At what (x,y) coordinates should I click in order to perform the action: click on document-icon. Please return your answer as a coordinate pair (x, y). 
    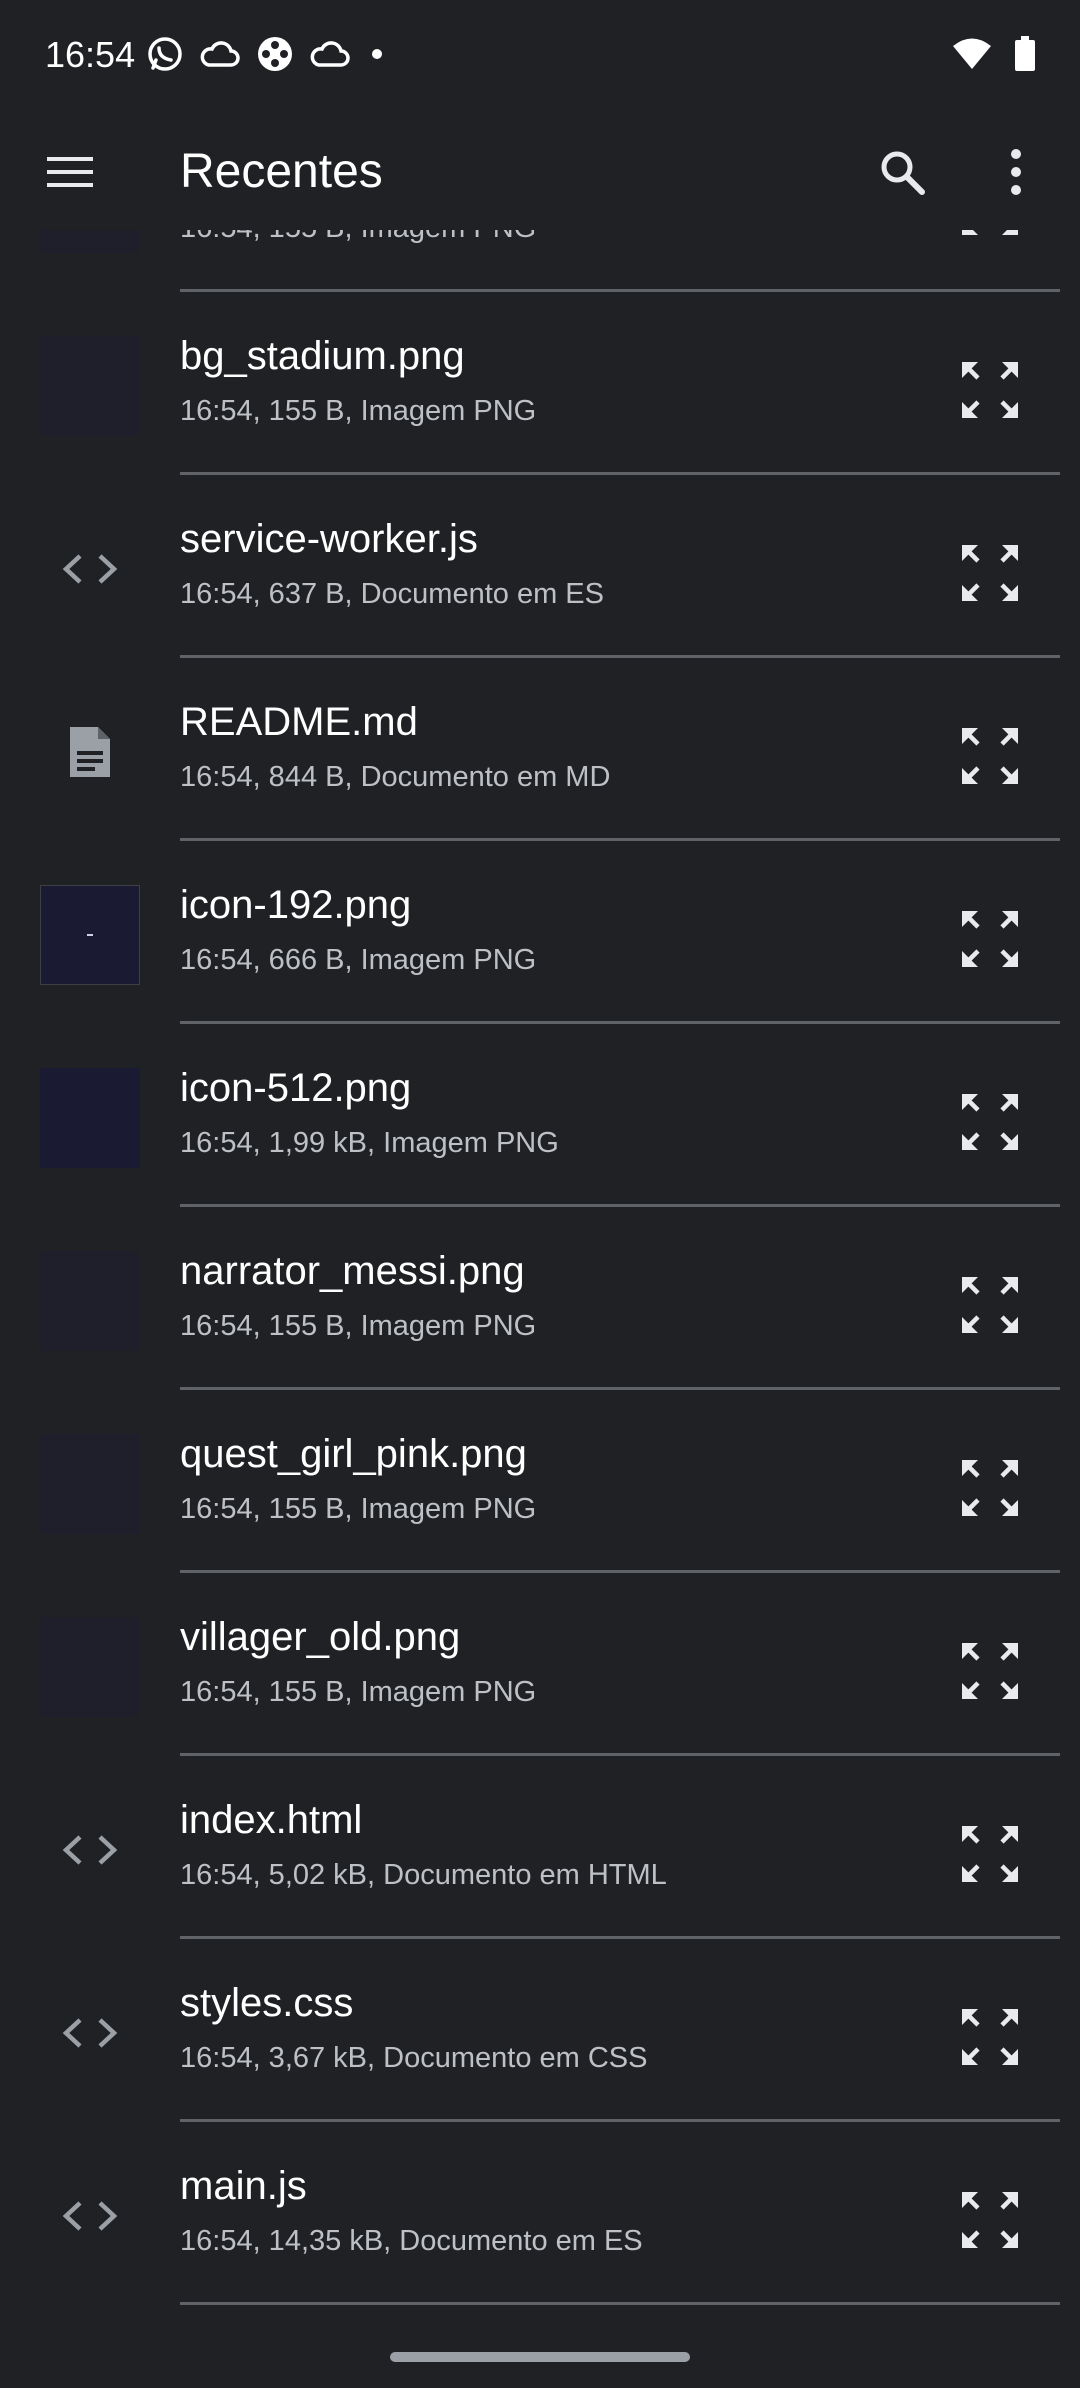
    Looking at the image, I should click on (90, 752).